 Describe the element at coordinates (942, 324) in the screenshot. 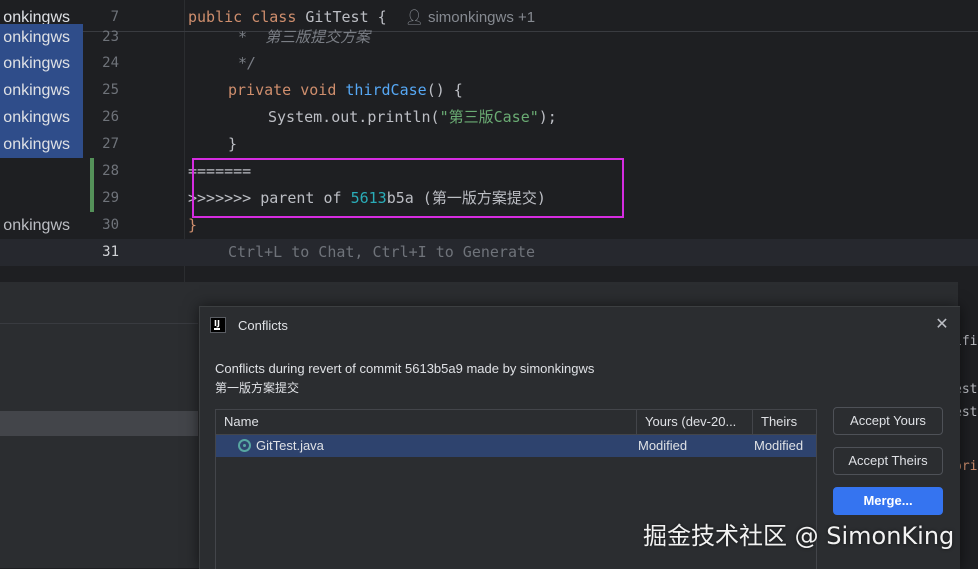

I see `close-icon: ✕` at that location.